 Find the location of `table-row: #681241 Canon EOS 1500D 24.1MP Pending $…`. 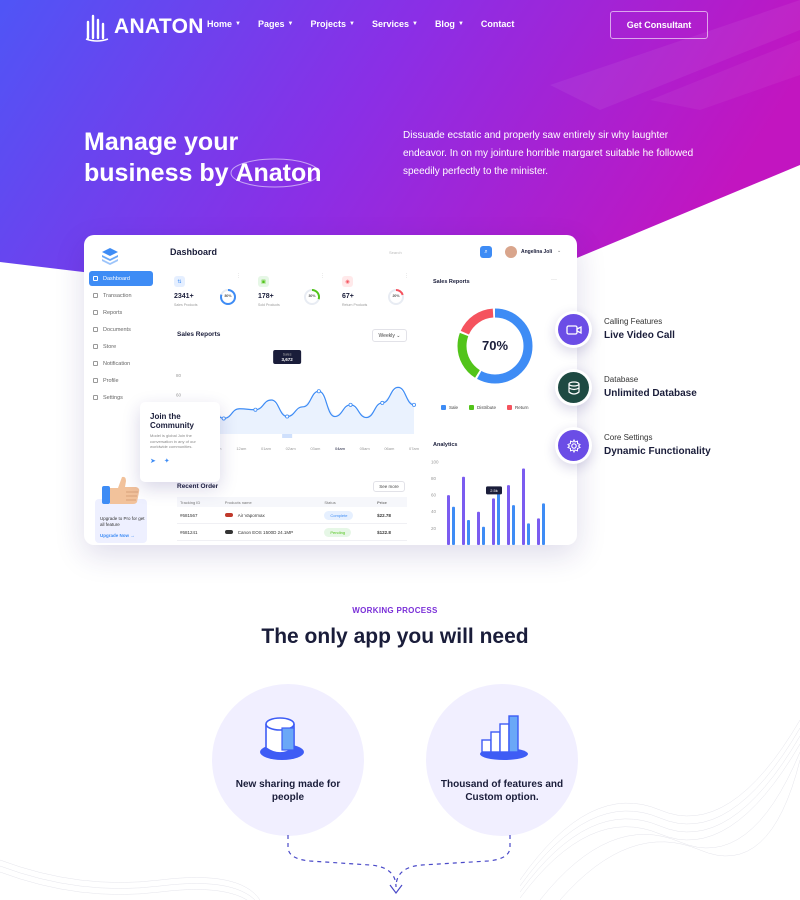

table-row: #681241 Canon EOS 1500D 24.1MP Pending $… is located at coordinates (292, 532).